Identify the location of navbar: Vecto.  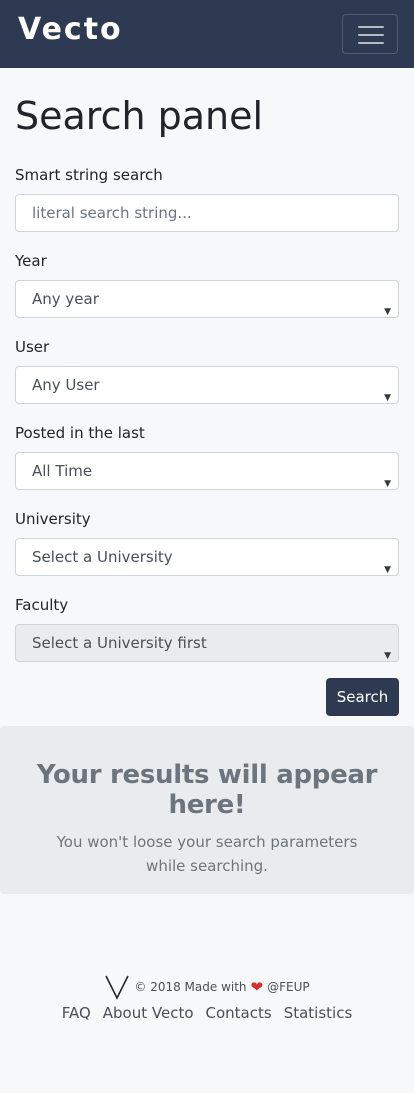
(207, 34).